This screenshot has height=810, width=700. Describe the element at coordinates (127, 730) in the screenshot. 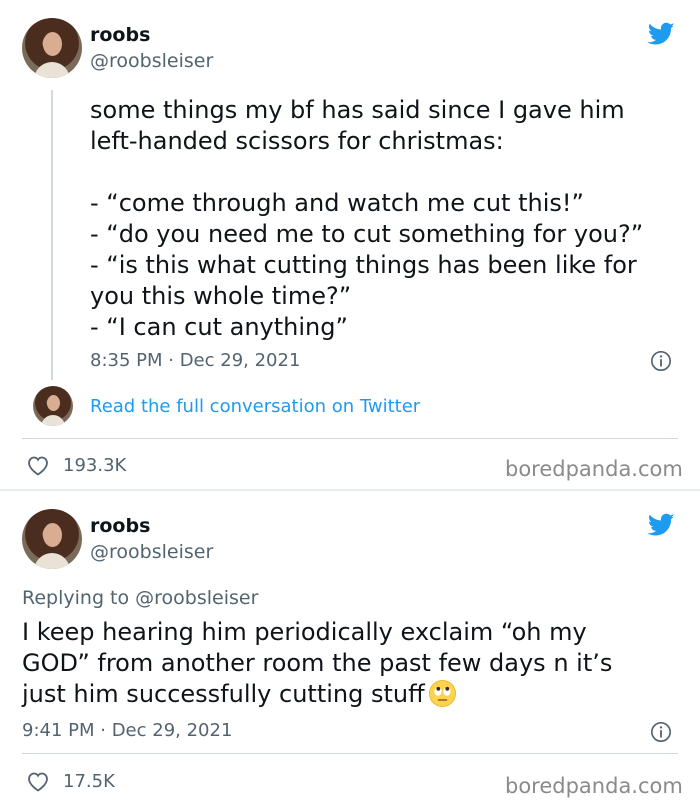

I see `tweet-timestamp: 9:41 PM · Dec 29, 2021` at that location.